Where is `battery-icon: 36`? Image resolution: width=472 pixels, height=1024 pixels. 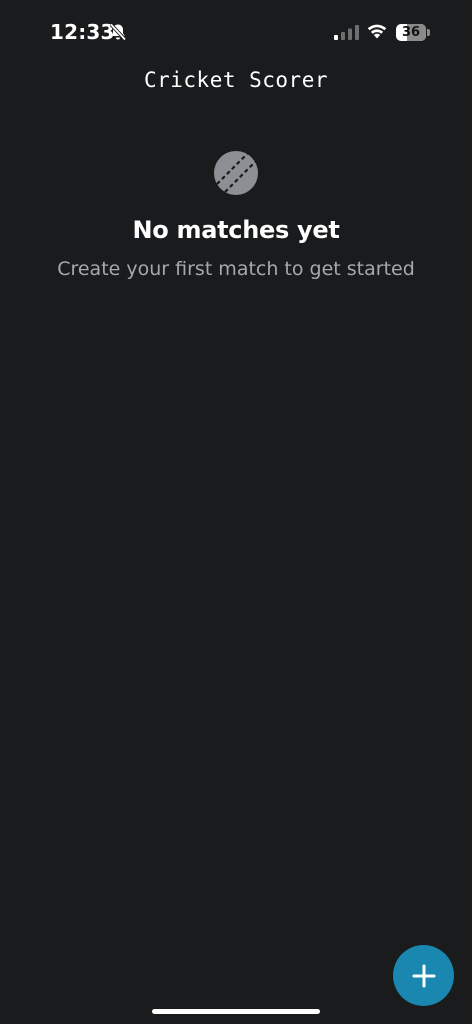
battery-icon: 36 is located at coordinates (413, 32).